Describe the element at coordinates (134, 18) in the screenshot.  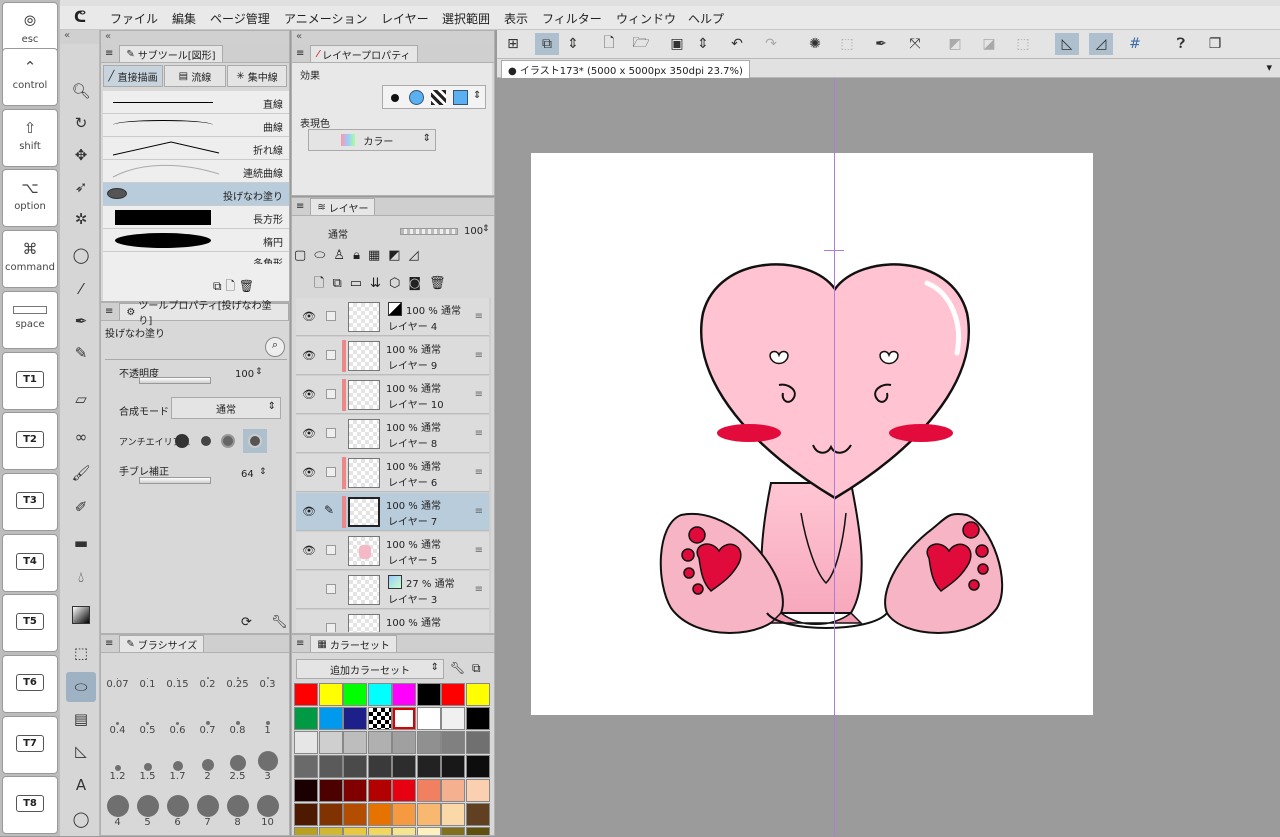
I see `menu-file: ファイル` at that location.